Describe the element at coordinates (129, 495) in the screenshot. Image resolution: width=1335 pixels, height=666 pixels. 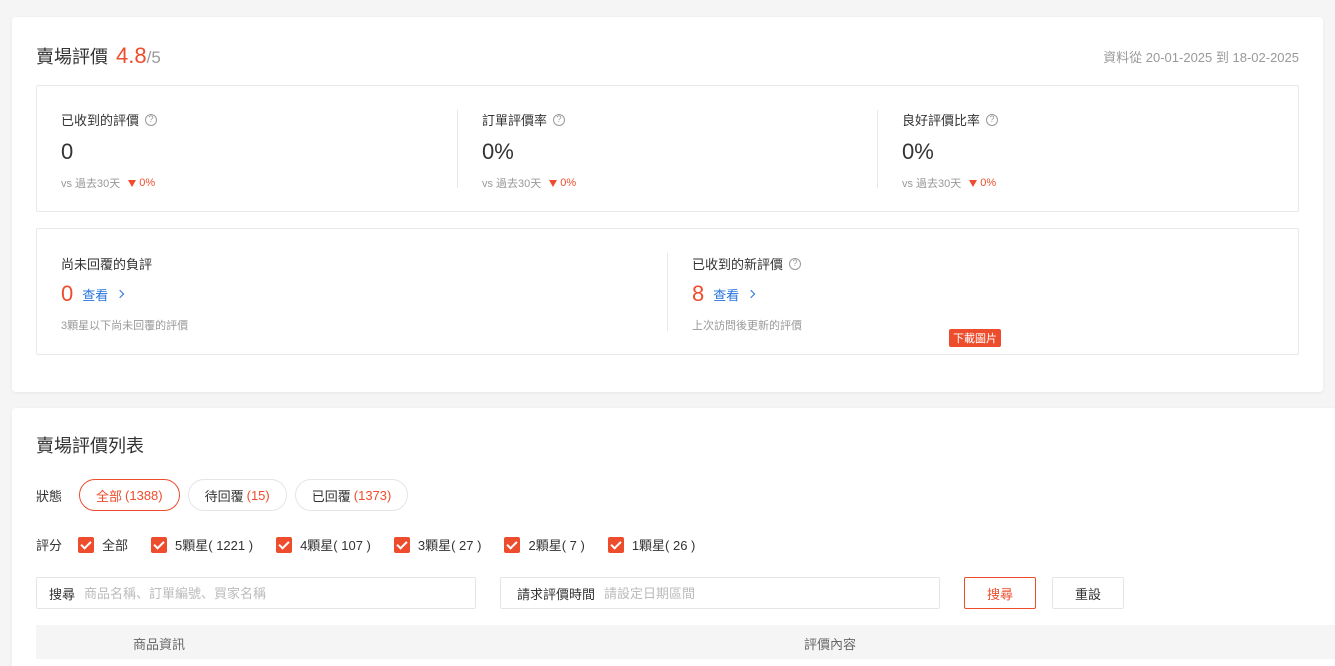
I see `tab-all: 全部 (1388)` at that location.